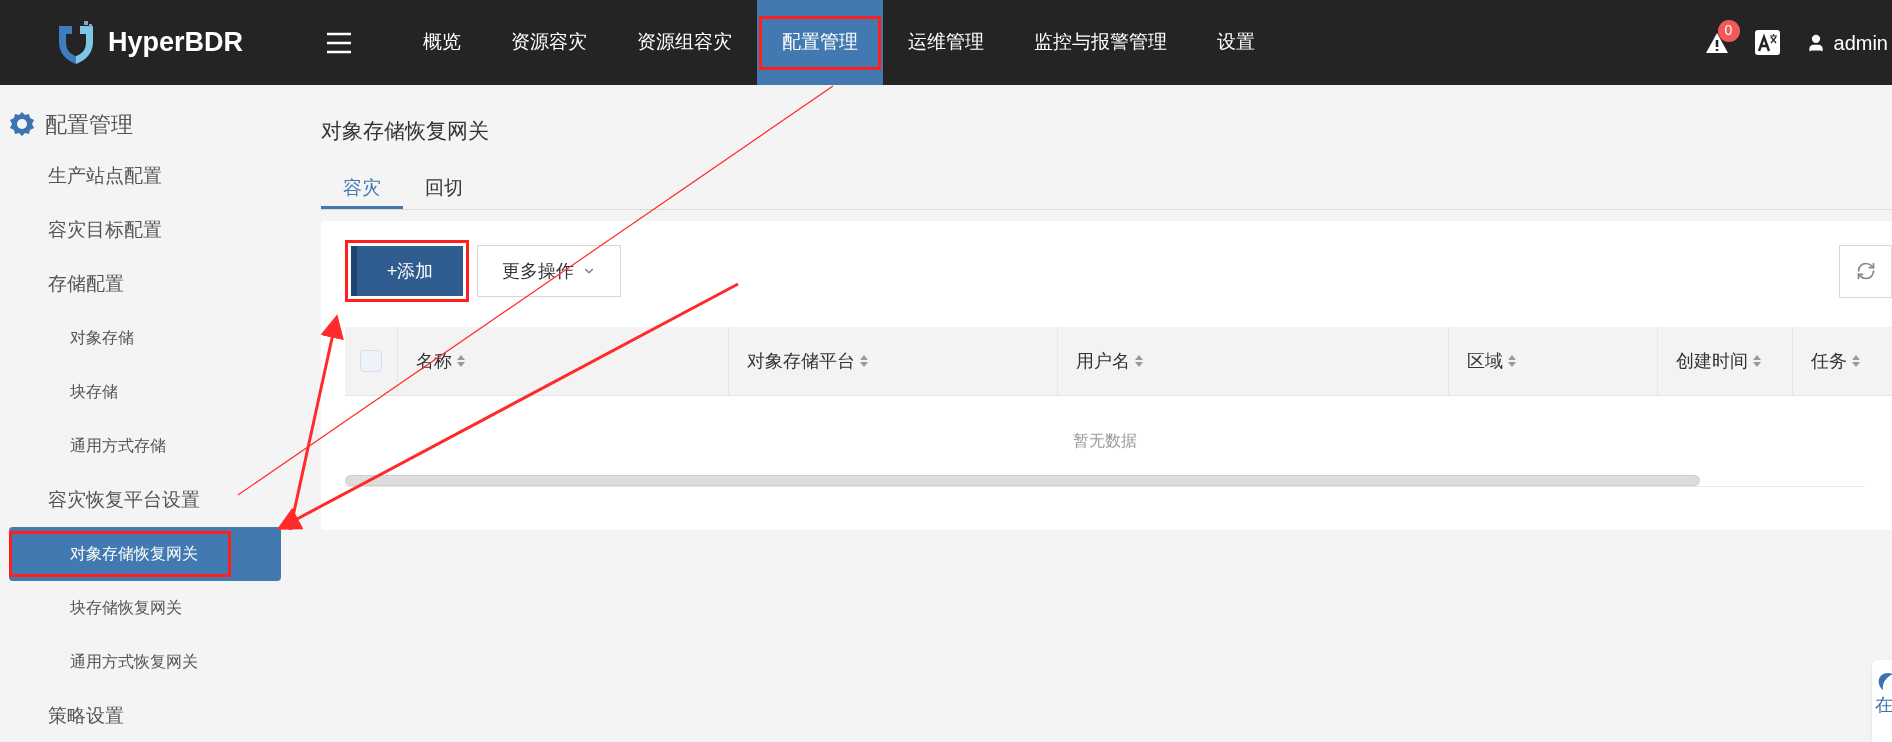  I want to click on sidebar-item: 块存储恢复网关, so click(97, 608).